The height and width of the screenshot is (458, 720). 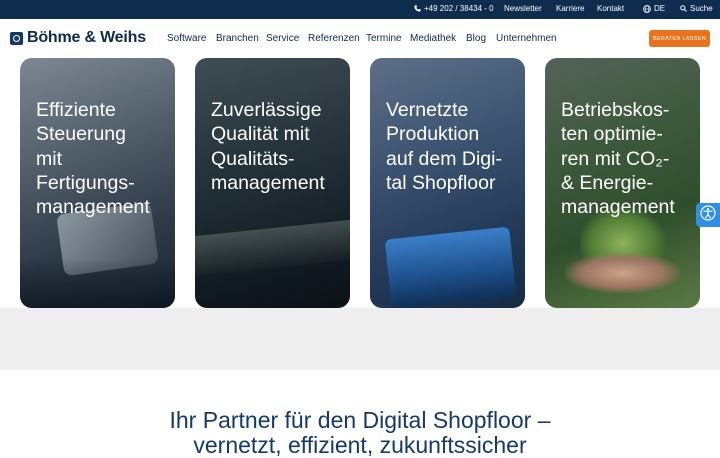 What do you see at coordinates (683, 8) in the screenshot?
I see `search-icon` at bounding box center [683, 8].